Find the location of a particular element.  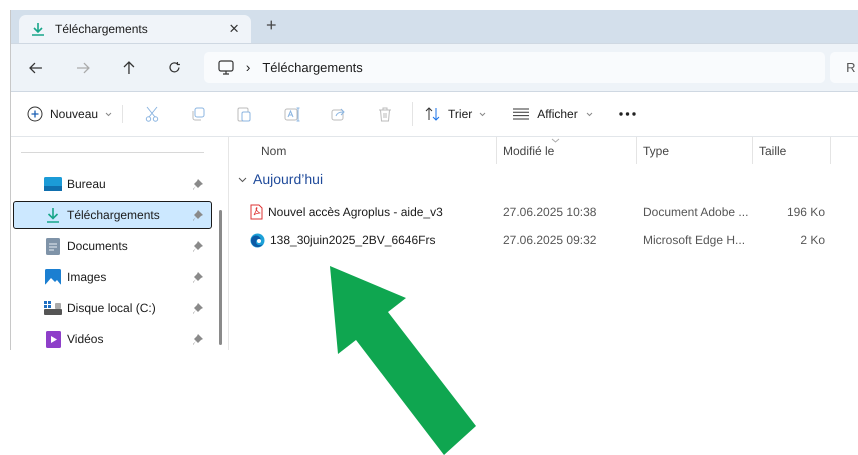

address-bar: › Téléchargements is located at coordinates (515, 67).